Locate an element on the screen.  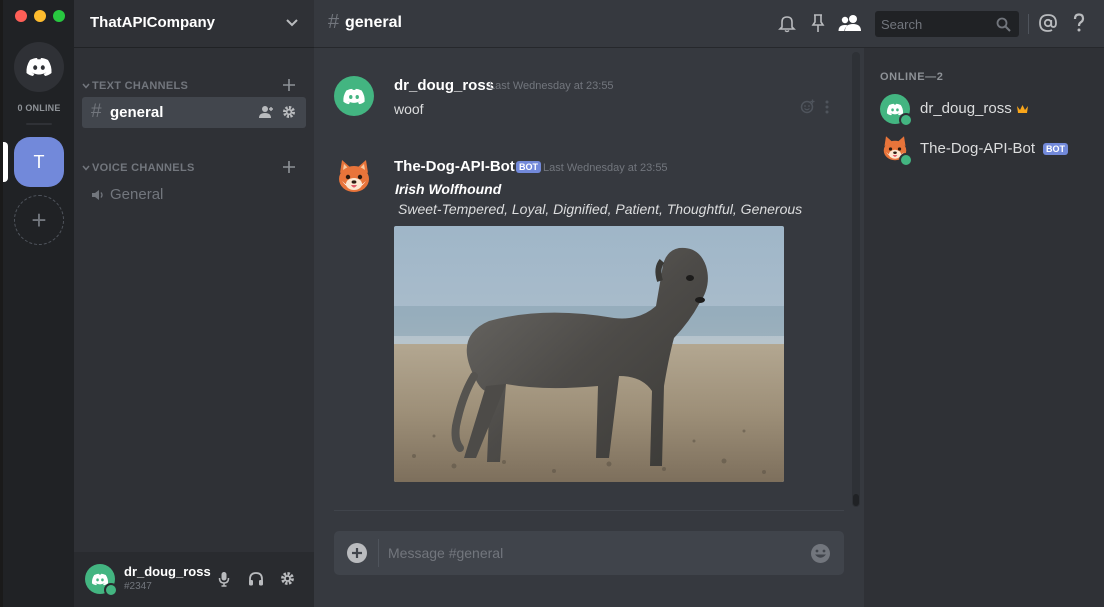
search-box: Search is located at coordinates (947, 24).